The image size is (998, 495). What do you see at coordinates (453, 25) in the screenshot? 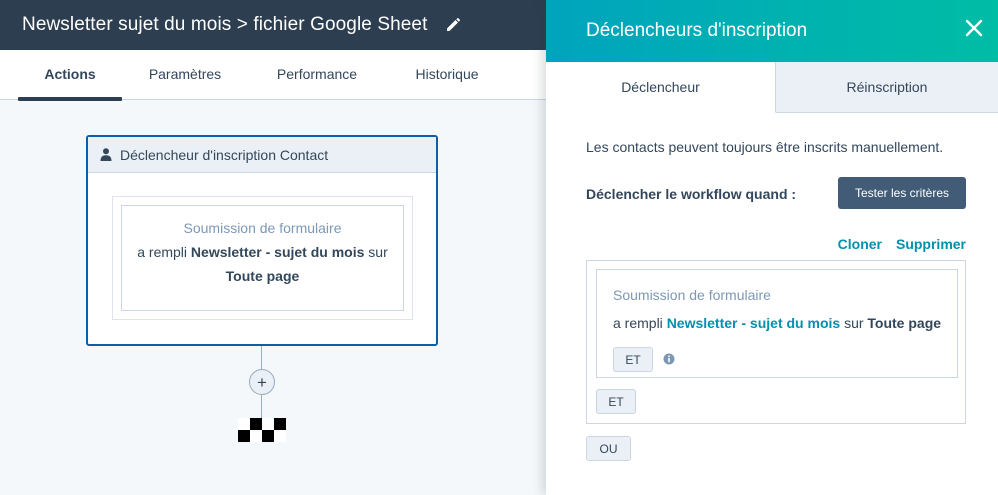
I see `pencil-icon` at bounding box center [453, 25].